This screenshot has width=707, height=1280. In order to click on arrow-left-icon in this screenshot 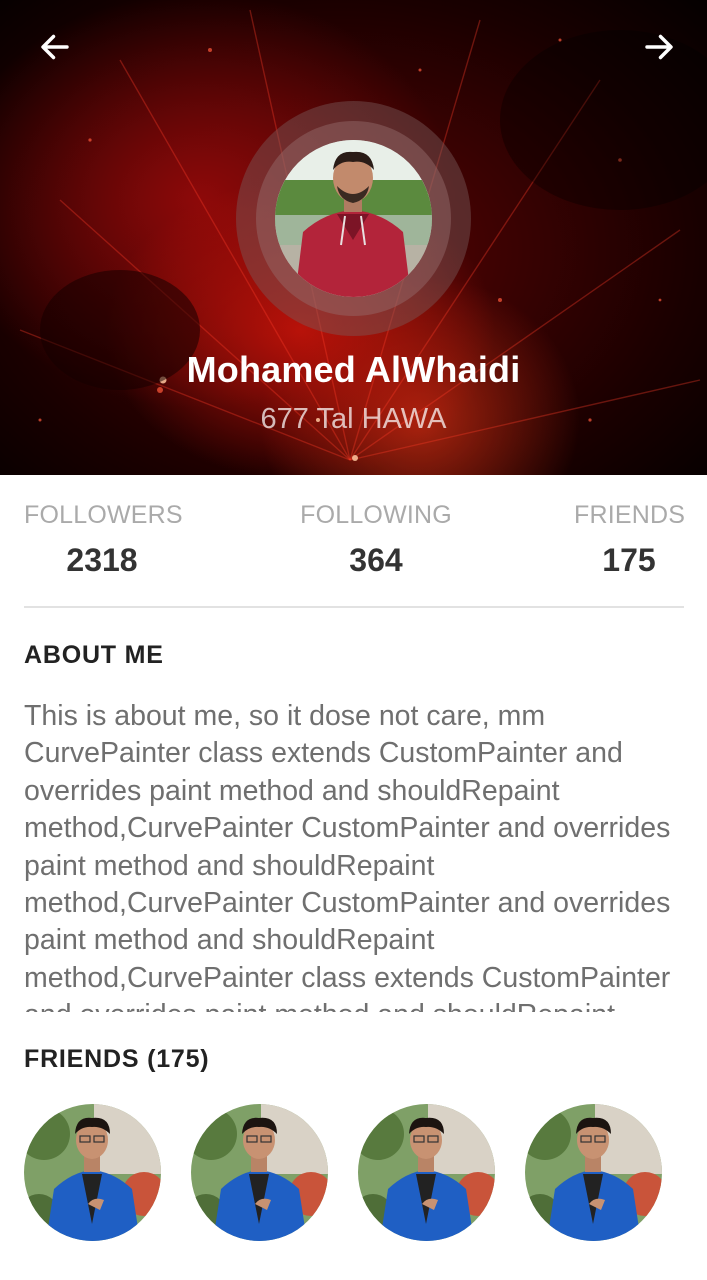, I will do `click(55, 47)`.